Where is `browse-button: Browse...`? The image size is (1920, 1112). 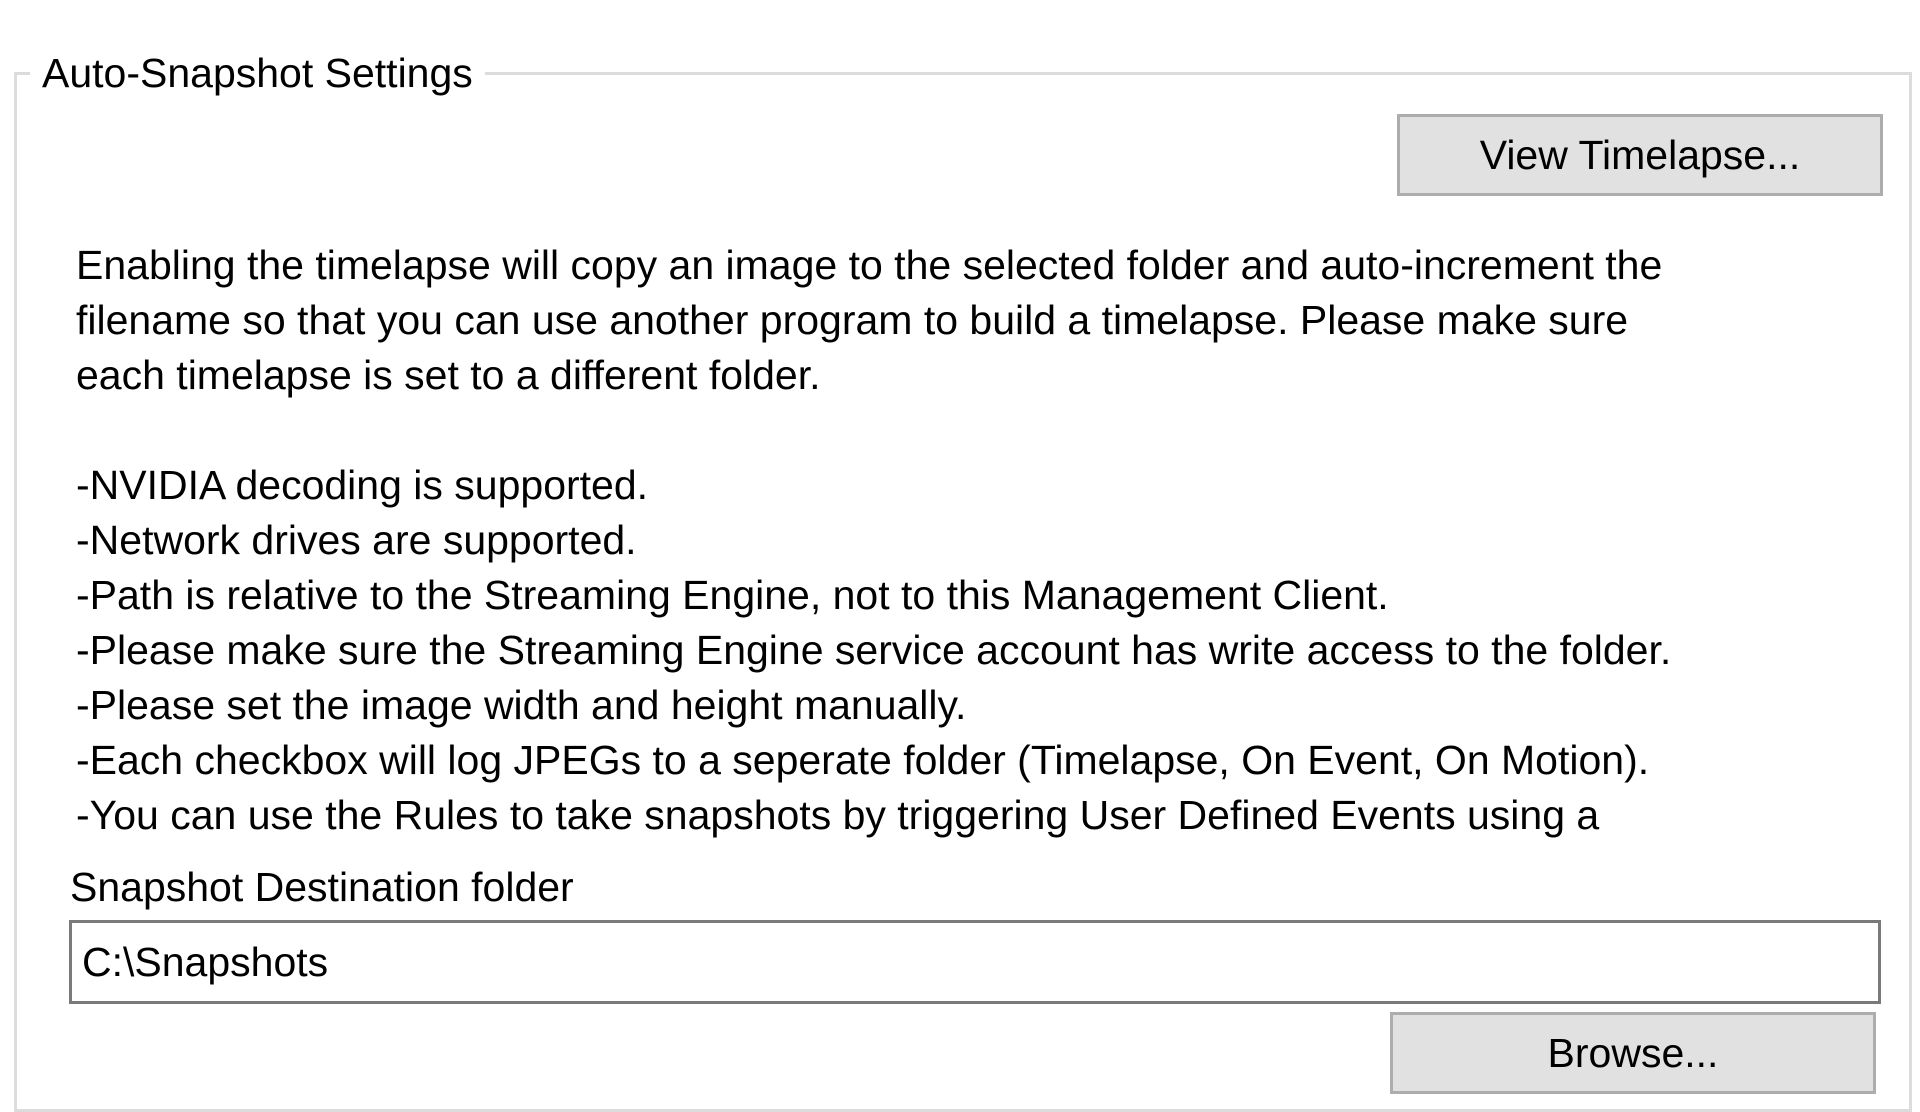 browse-button: Browse... is located at coordinates (1633, 1053).